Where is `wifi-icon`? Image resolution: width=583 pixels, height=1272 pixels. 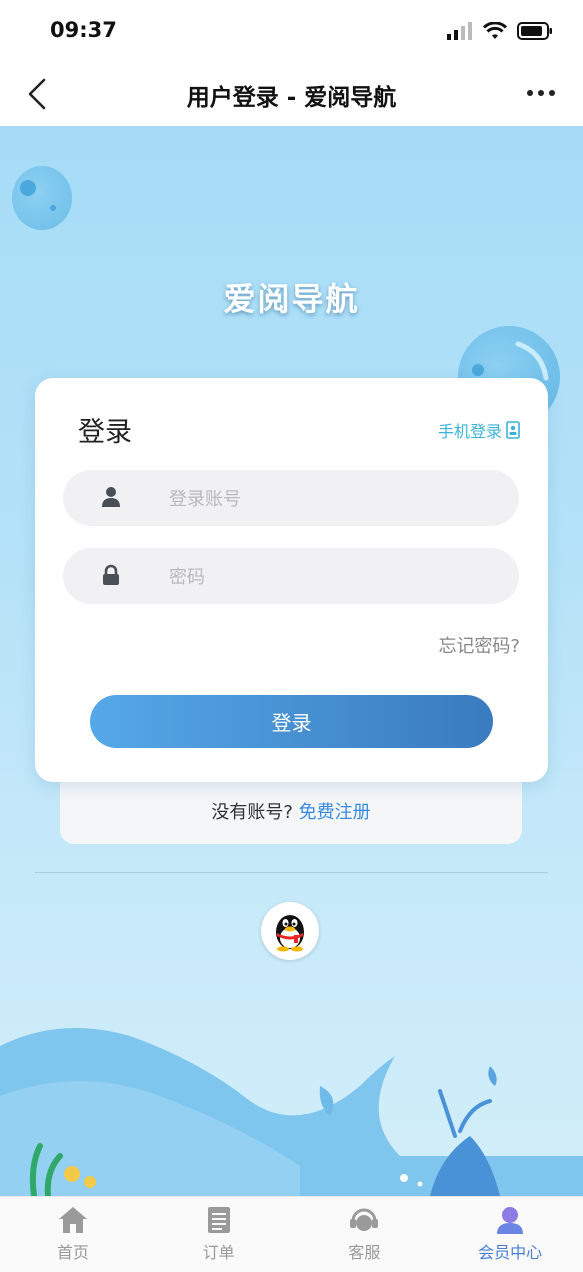
wifi-icon is located at coordinates (495, 30).